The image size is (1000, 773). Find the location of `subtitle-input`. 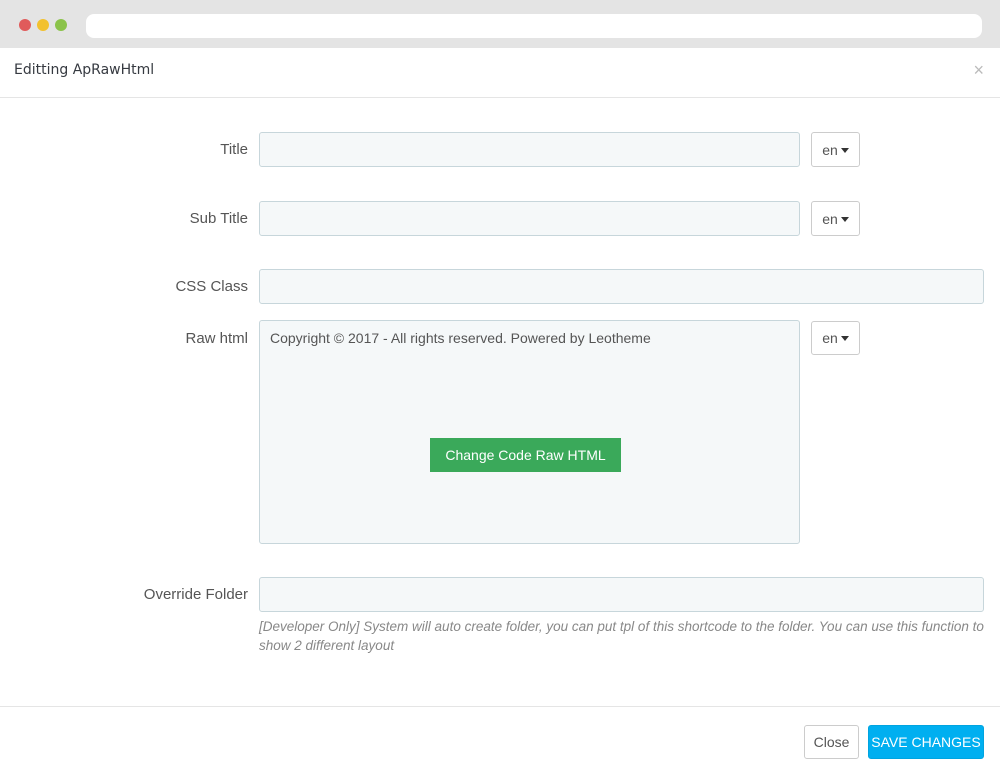

subtitle-input is located at coordinates (529, 218).